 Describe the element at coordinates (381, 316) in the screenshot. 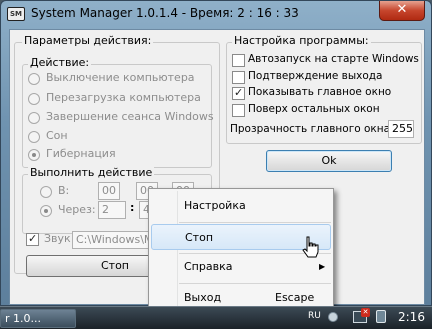

I see `volume-icon` at that location.